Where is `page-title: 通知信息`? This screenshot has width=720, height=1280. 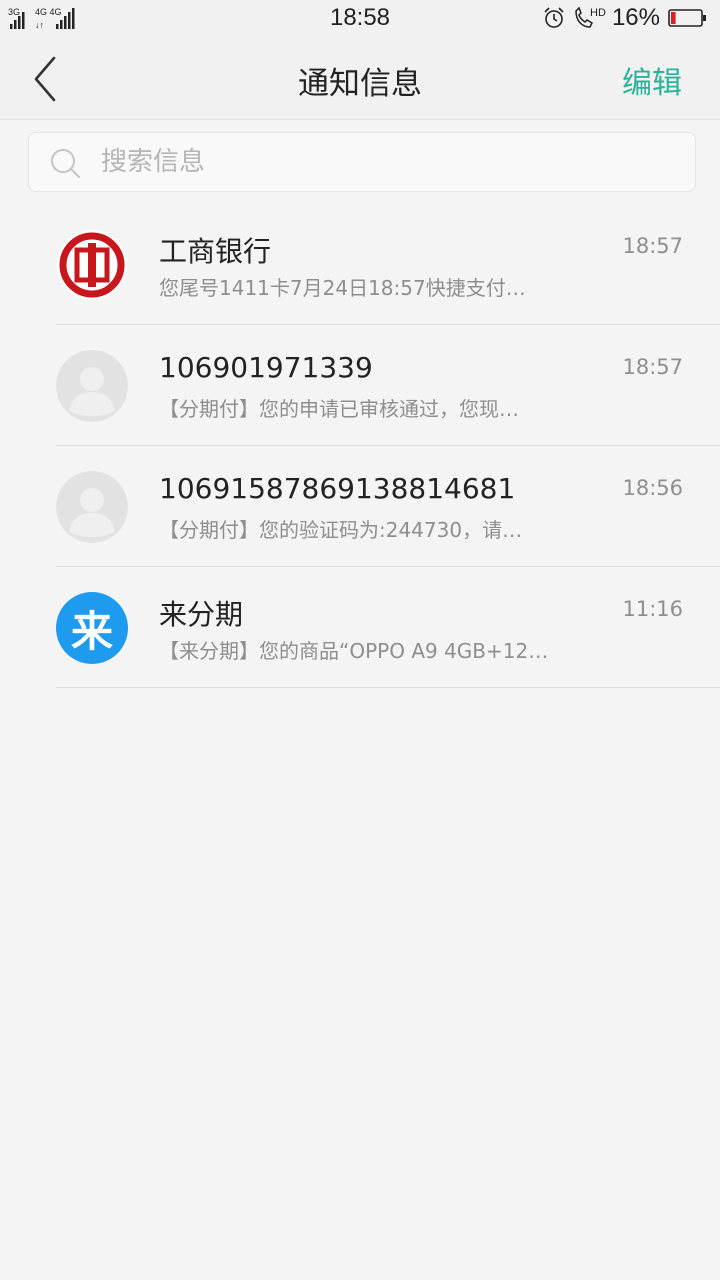
page-title: 通知信息 is located at coordinates (360, 84).